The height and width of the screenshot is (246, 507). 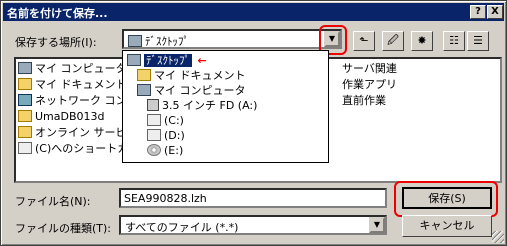 I want to click on close-button: X, so click(x=495, y=12).